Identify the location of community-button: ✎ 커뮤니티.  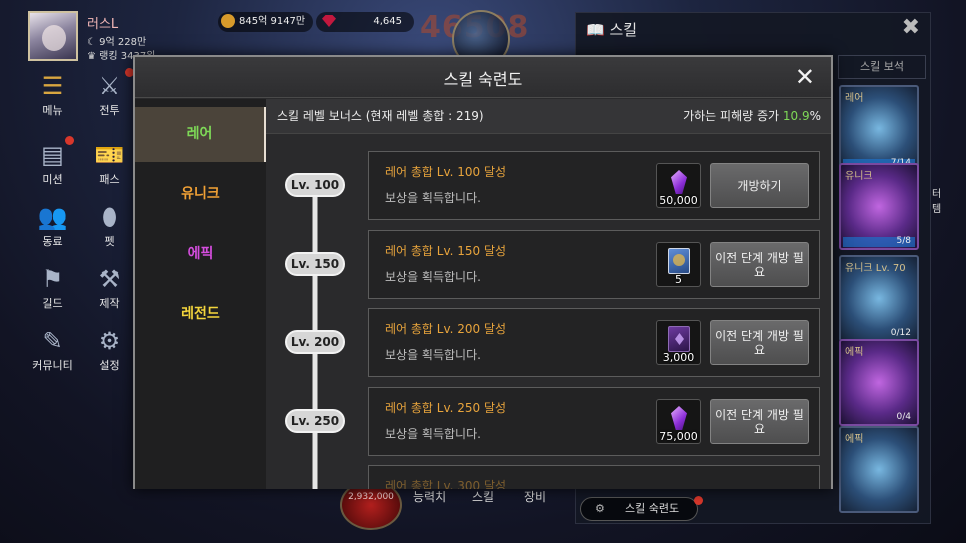
(52, 350).